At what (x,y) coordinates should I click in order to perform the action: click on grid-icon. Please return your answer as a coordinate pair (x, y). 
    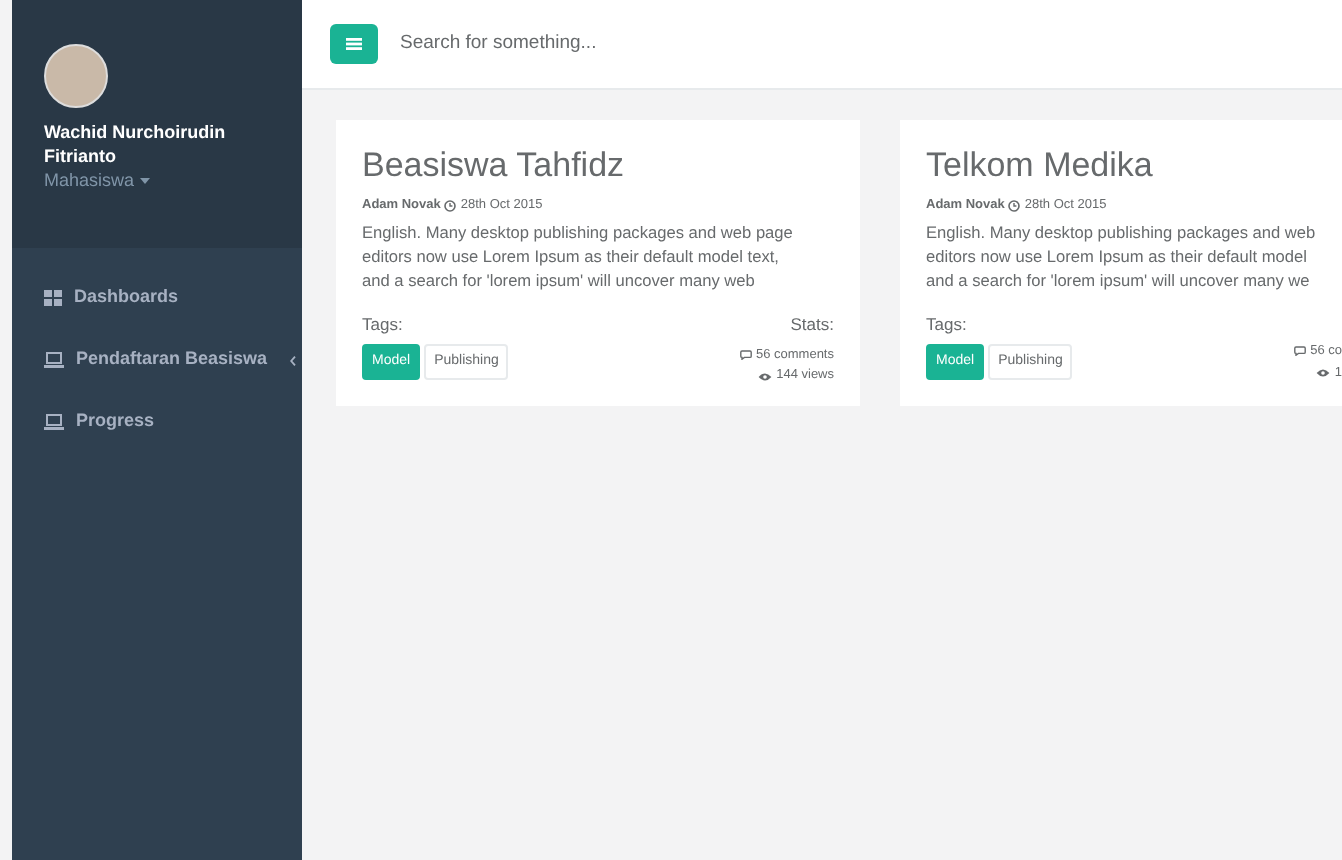
    Looking at the image, I should click on (53, 298).